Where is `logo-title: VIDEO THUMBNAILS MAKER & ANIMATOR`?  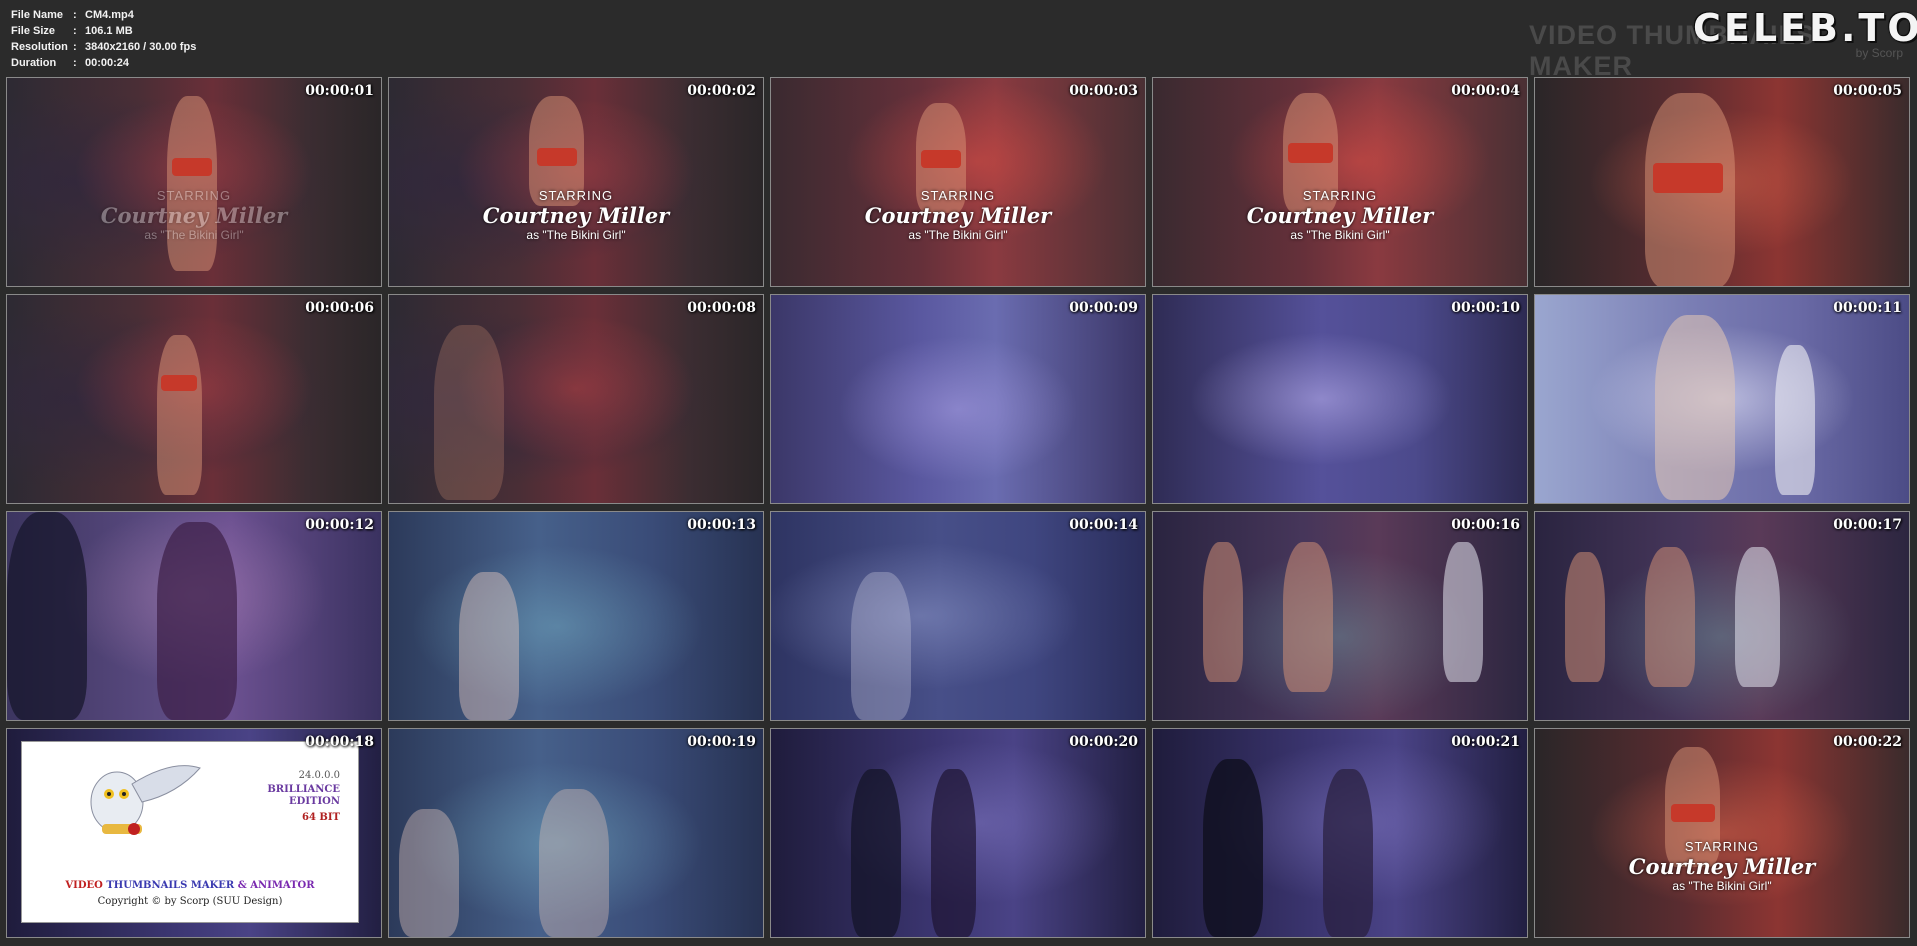 logo-title: VIDEO THUMBNAILS MAKER & ANIMATOR is located at coordinates (190, 885).